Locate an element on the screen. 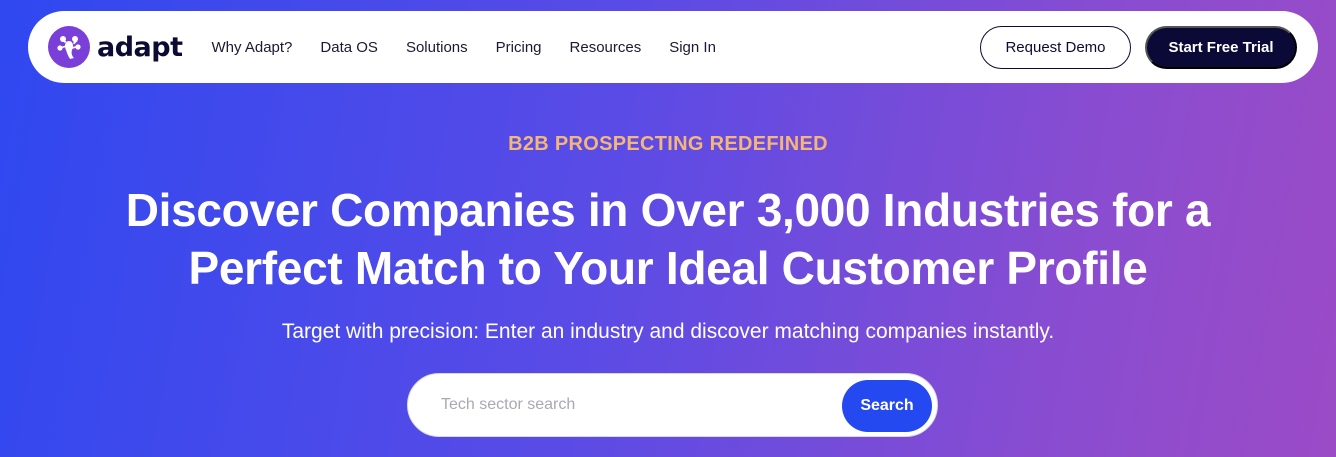 This screenshot has width=1336, height=457. industry-search-input is located at coordinates (631, 405).